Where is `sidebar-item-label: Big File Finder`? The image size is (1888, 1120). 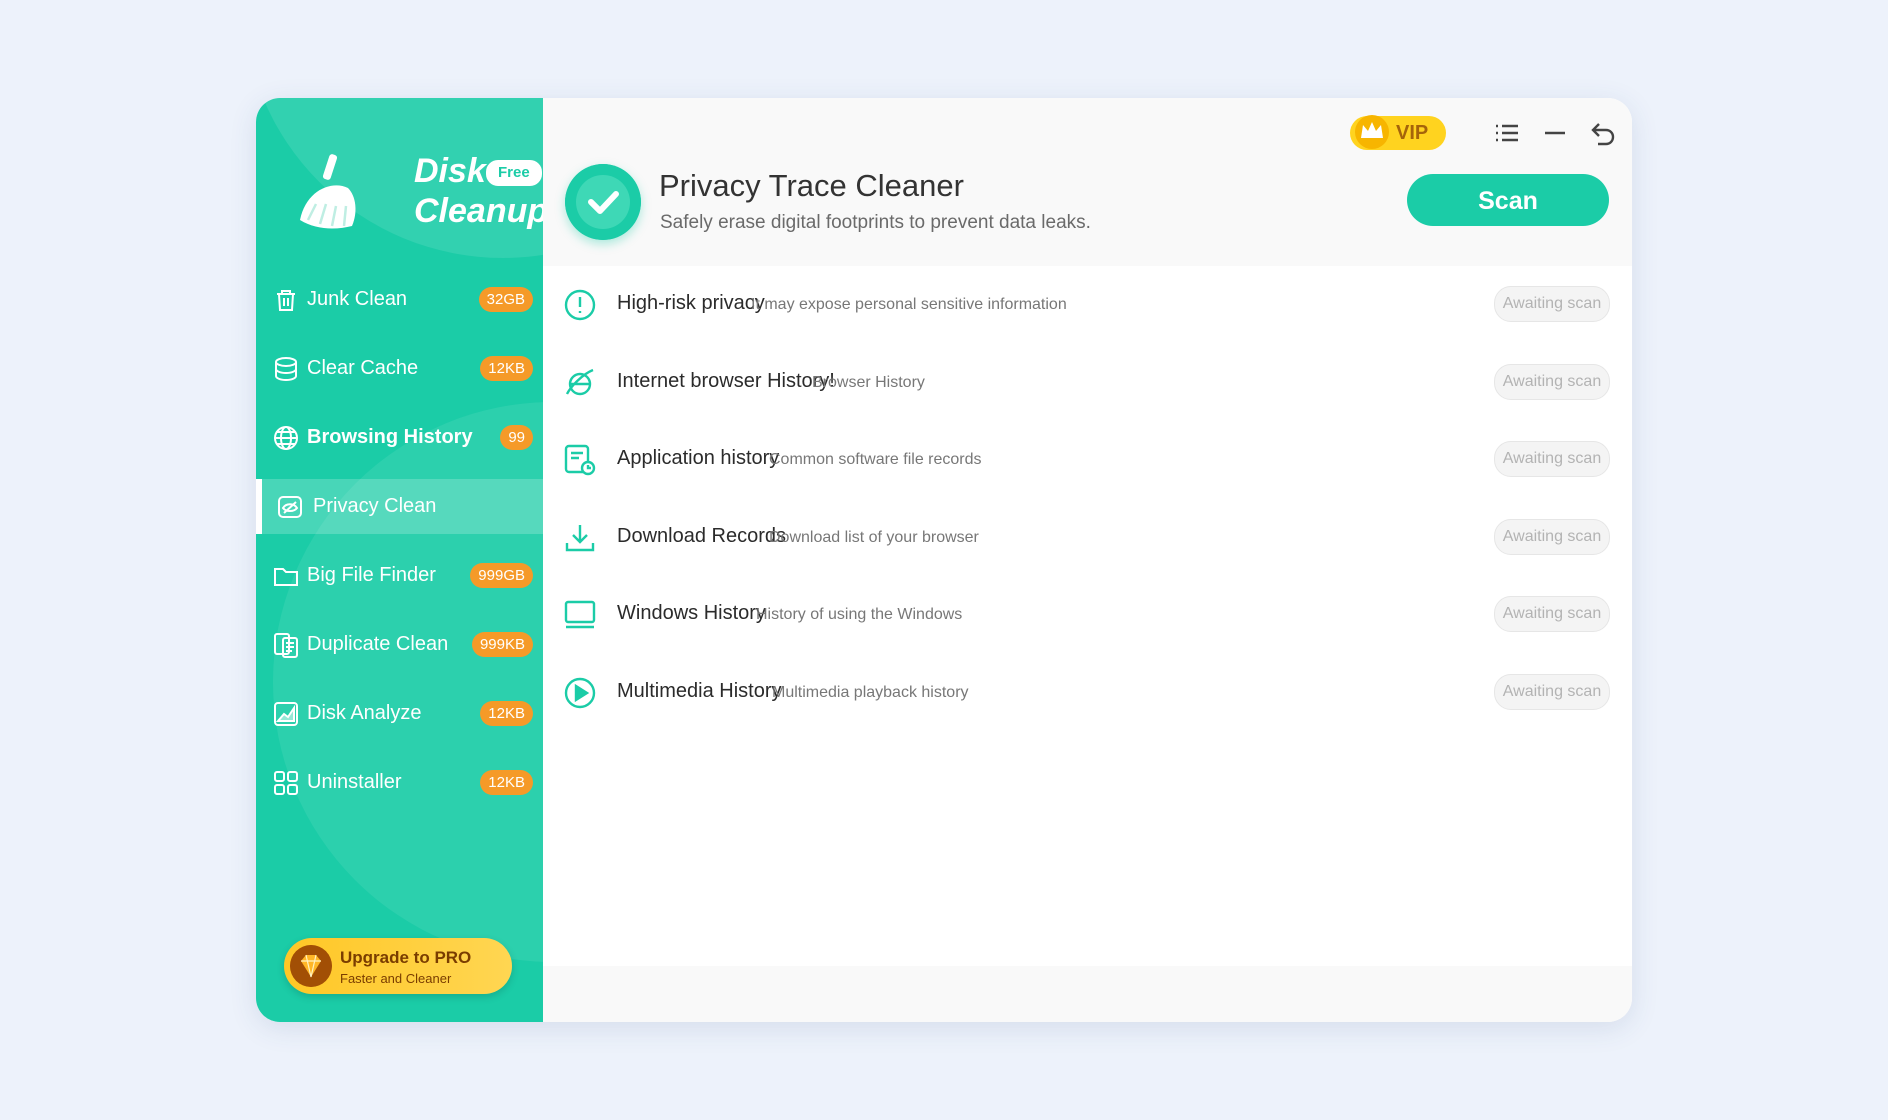 sidebar-item-label: Big File Finder is located at coordinates (371, 575).